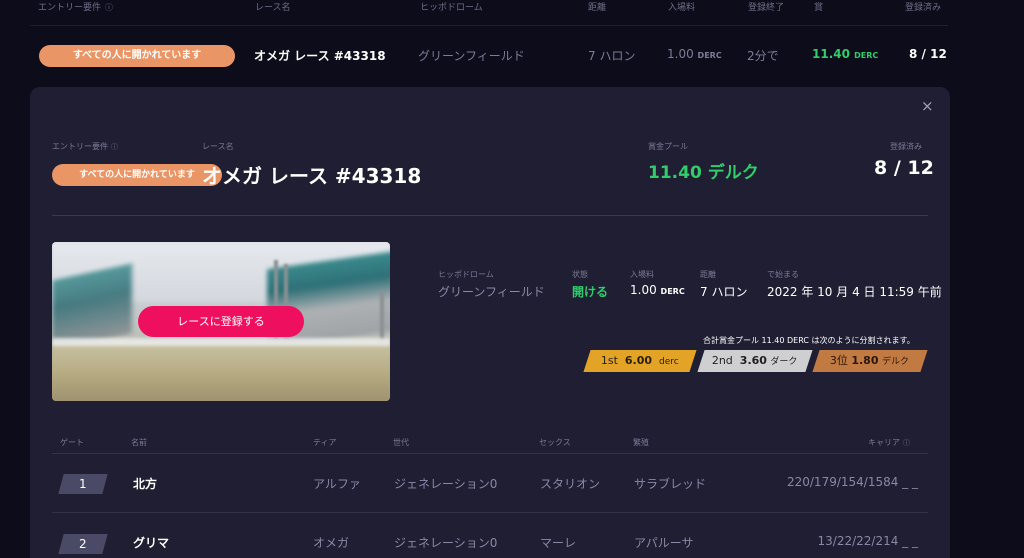 This screenshot has width=1024, height=558. I want to click on horse-breed: サラブレッド, so click(670, 484).